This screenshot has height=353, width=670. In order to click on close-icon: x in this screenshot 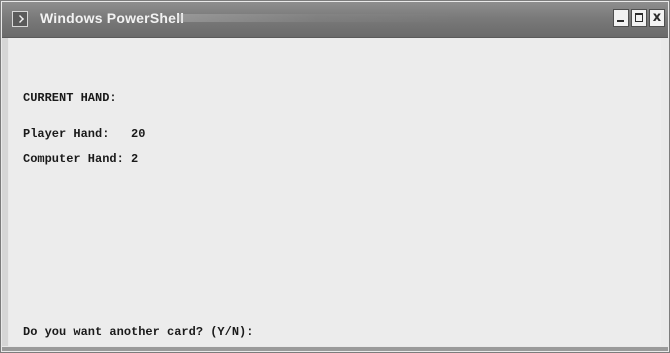, I will do `click(657, 17)`.